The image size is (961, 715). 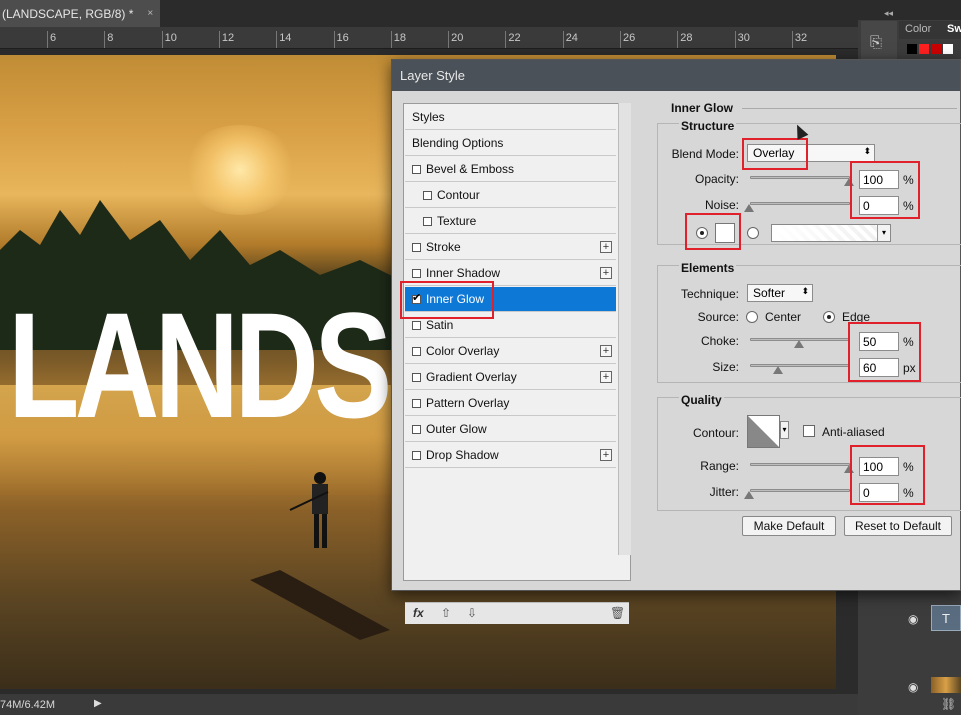 I want to click on contour-preview, so click(x=763, y=431).